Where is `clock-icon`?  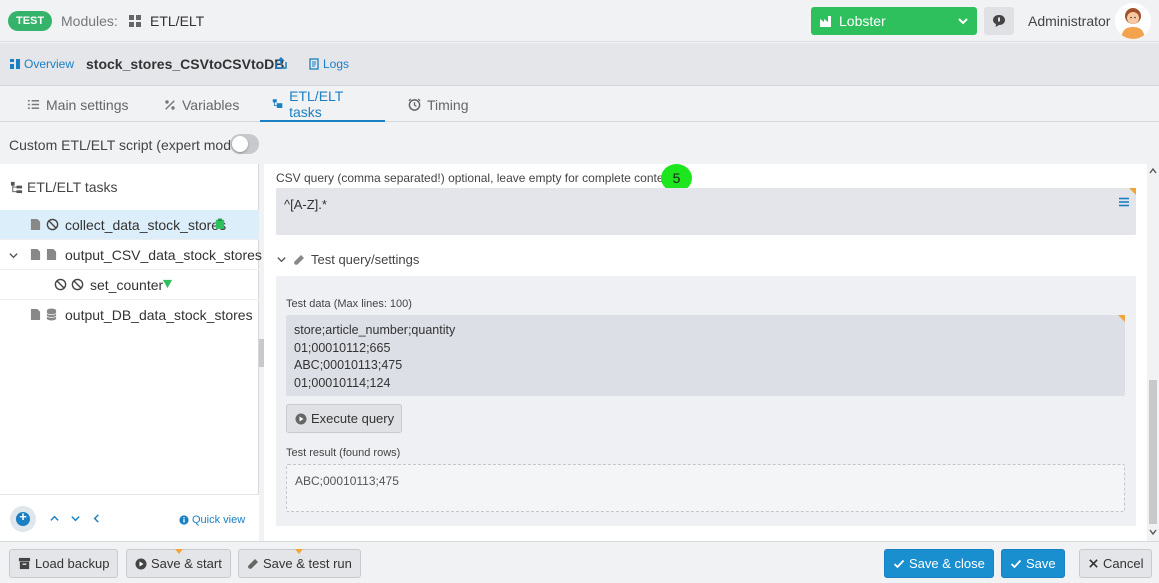
clock-icon is located at coordinates (414, 104).